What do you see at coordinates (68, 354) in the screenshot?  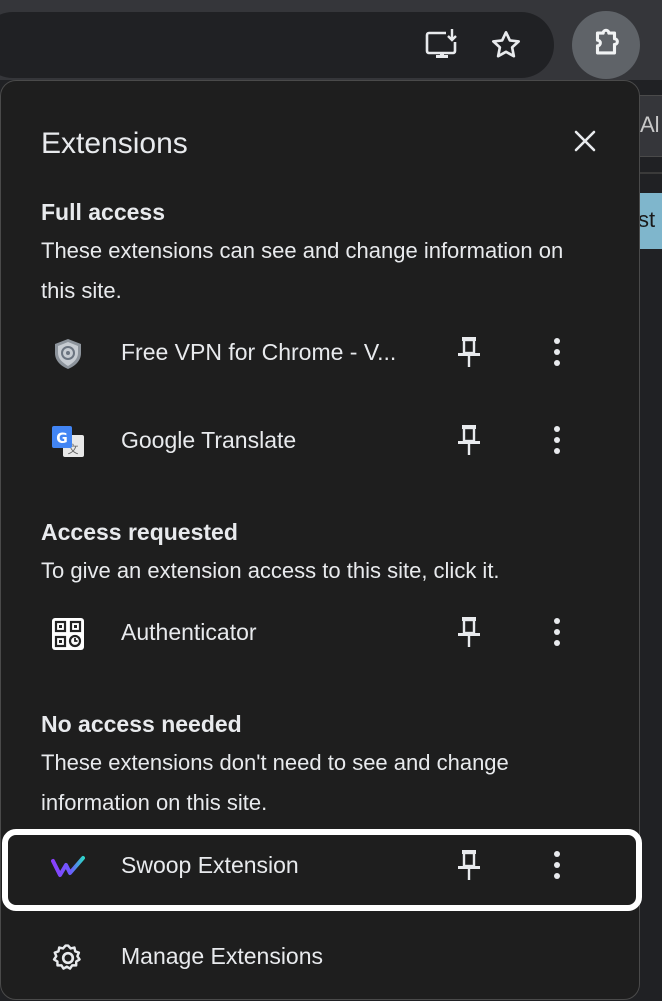 I see `shield-icon` at bounding box center [68, 354].